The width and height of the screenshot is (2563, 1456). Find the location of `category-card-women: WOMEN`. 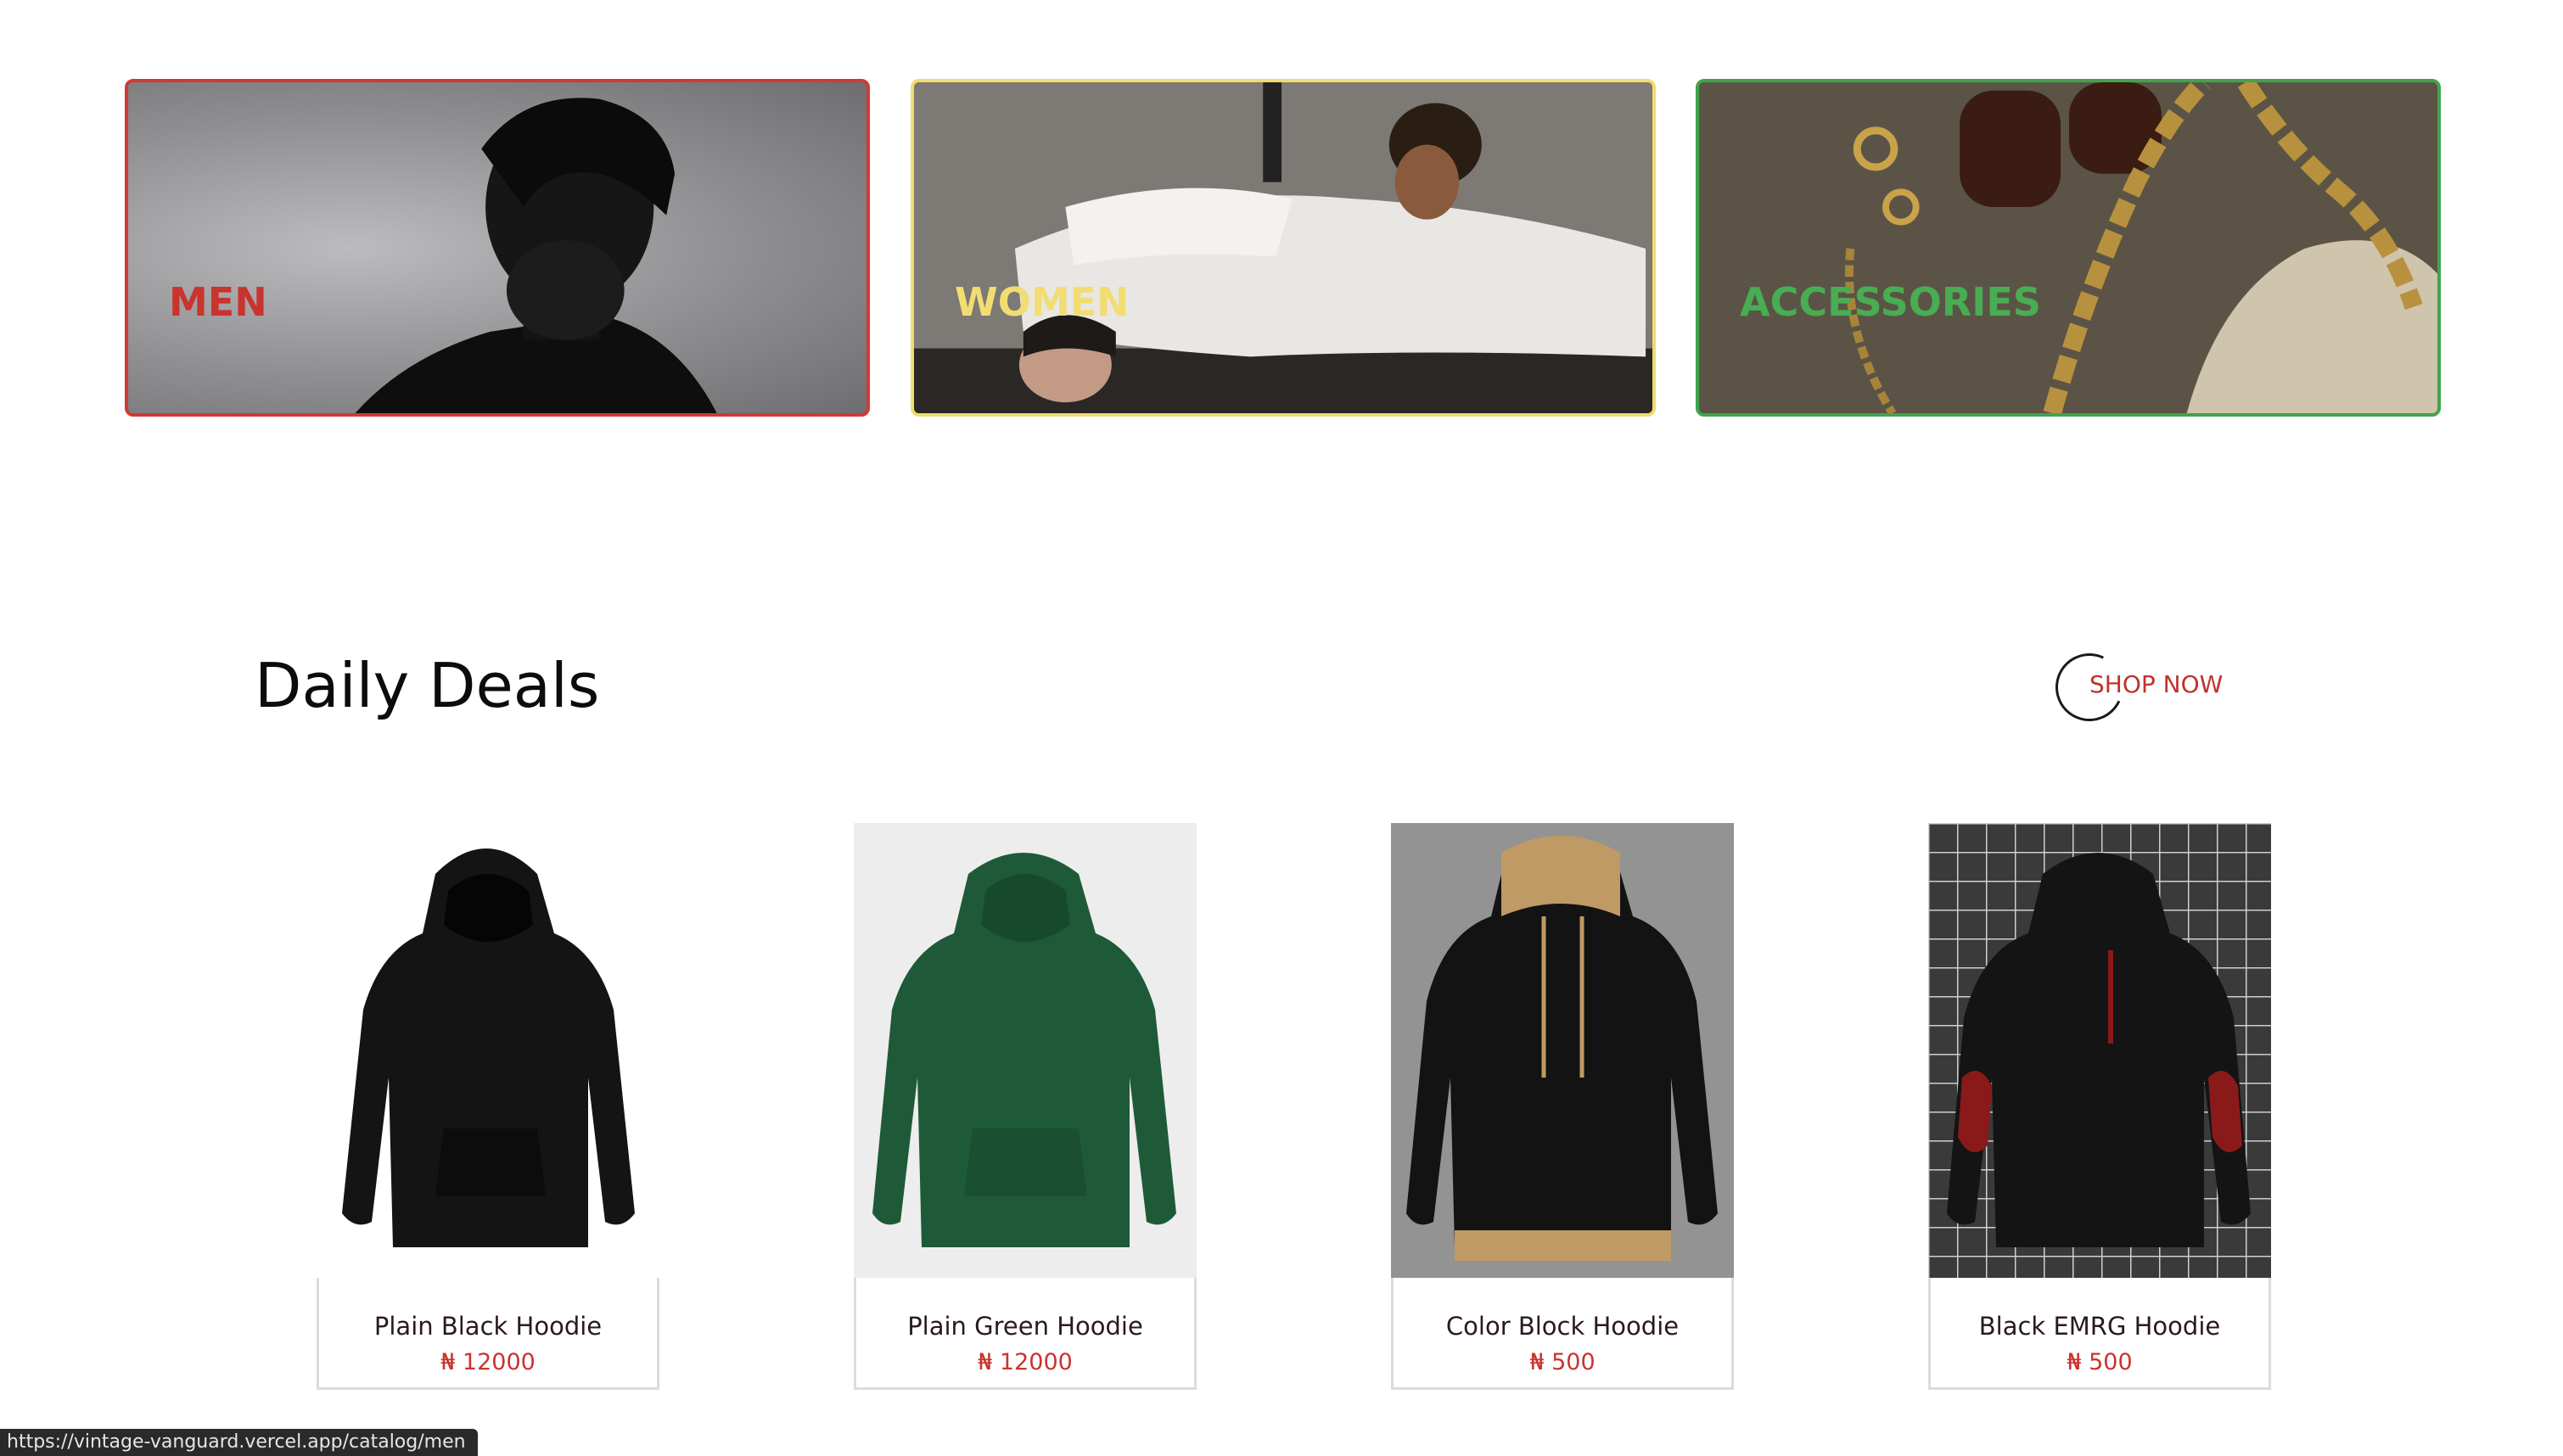

category-card-women: WOMEN is located at coordinates (1284, 248).